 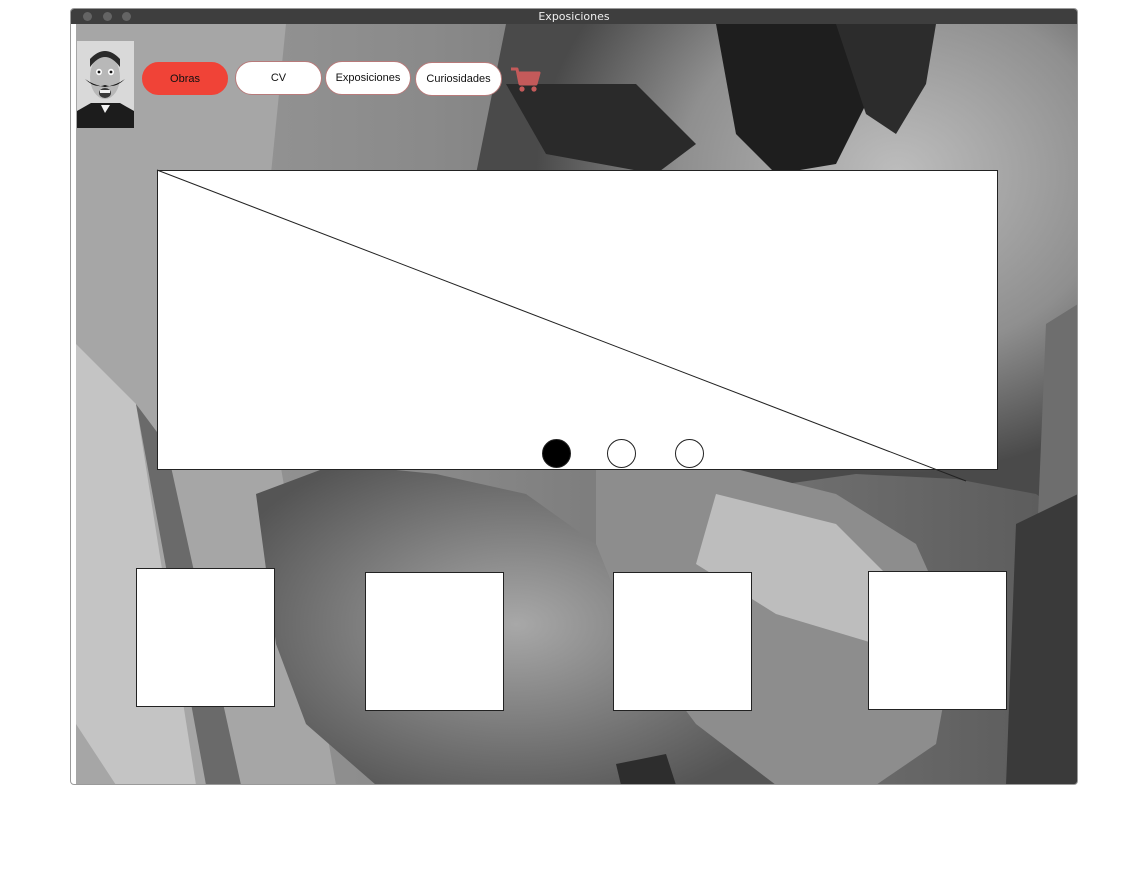 I want to click on nav-obras-button: Obras, so click(x=185, y=78).